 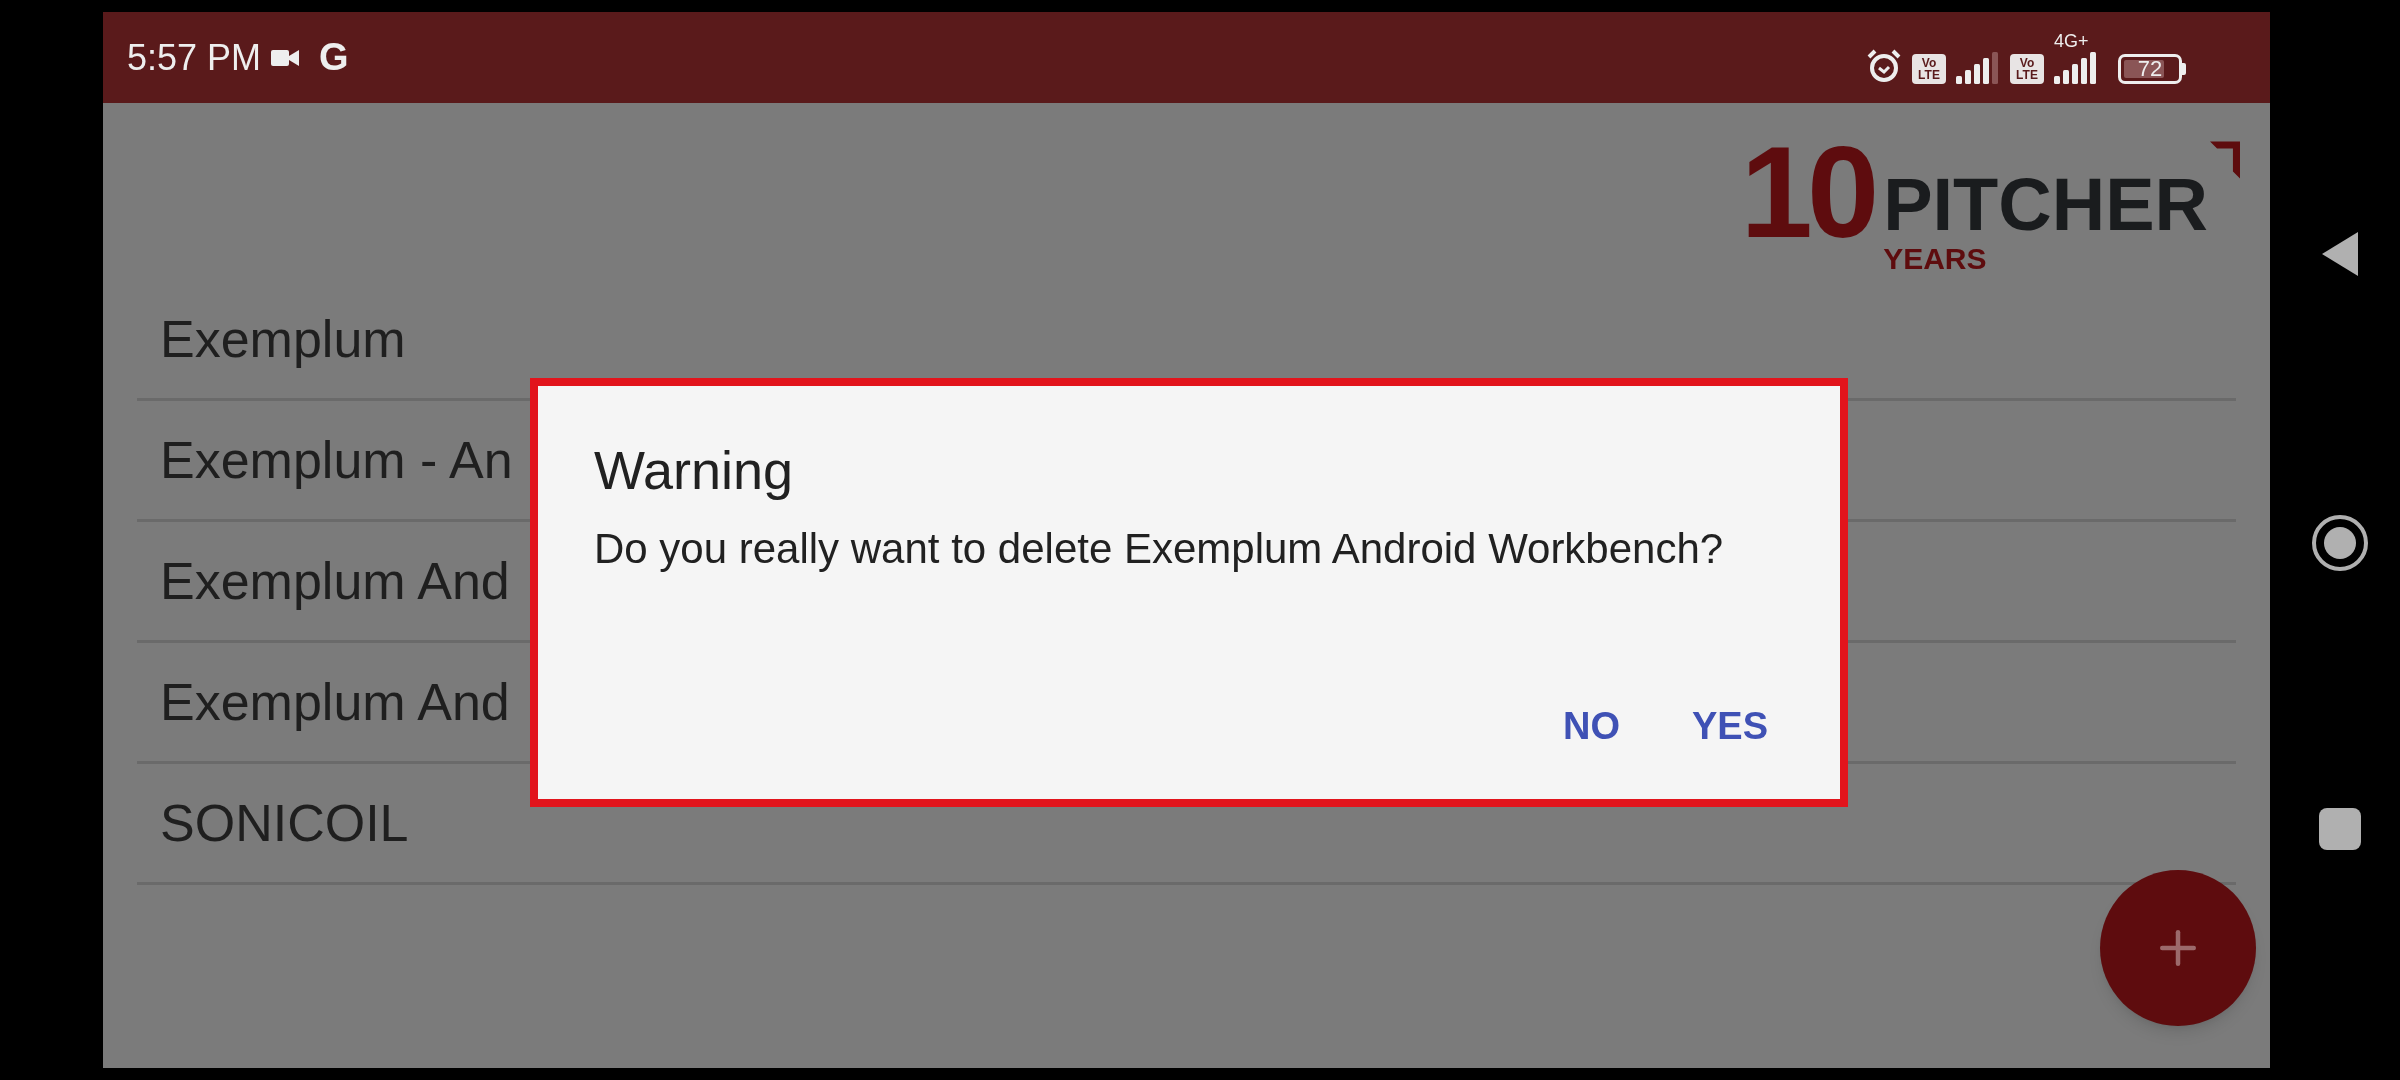 What do you see at coordinates (2340, 543) in the screenshot?
I see `home-icon` at bounding box center [2340, 543].